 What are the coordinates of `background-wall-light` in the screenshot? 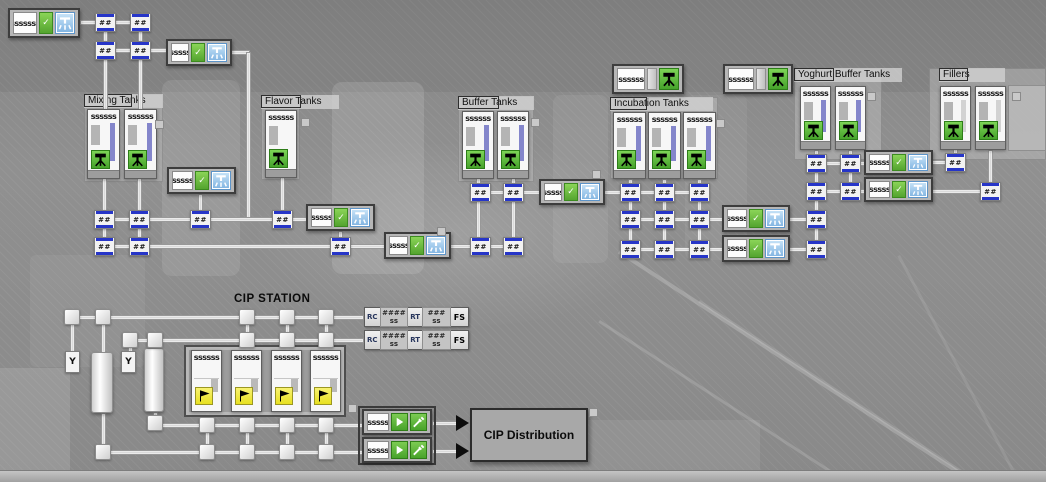 It's located at (35, 419).